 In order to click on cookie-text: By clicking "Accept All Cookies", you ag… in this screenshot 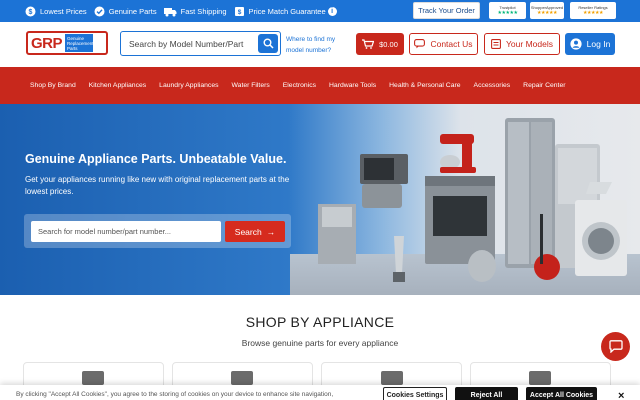, I will do `click(175, 394)`.